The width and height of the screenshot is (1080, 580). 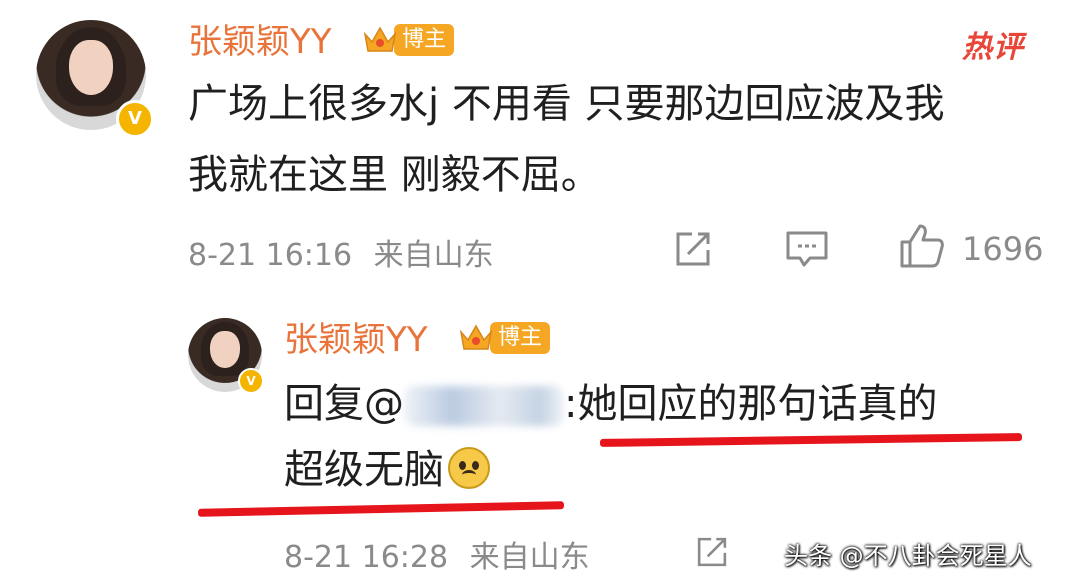 I want to click on reply-blogger-badge: 博主, so click(x=504, y=338).